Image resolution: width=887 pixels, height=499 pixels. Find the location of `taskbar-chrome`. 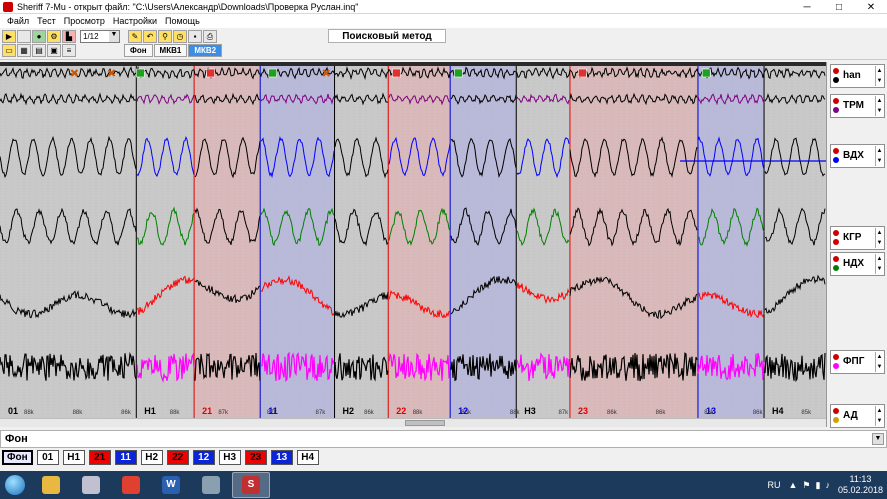

taskbar-chrome is located at coordinates (131, 485).